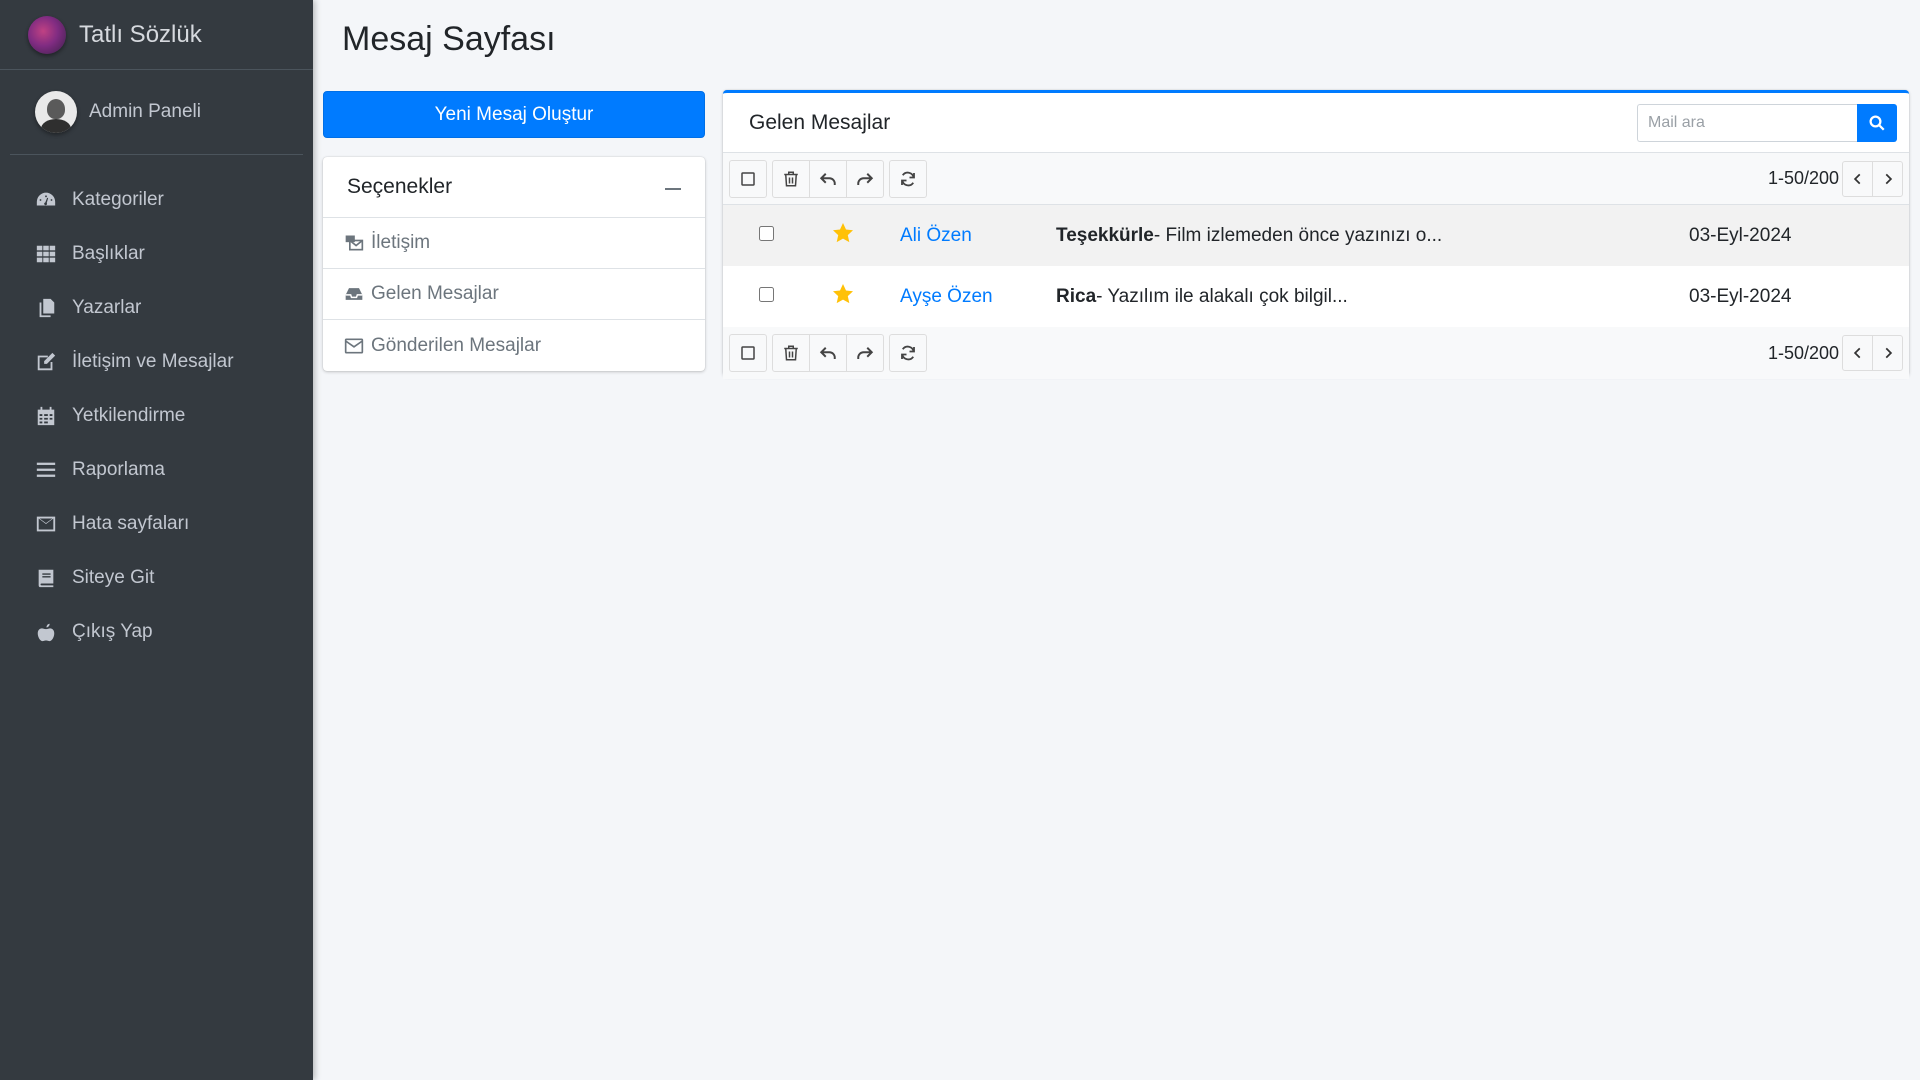 The height and width of the screenshot is (1080, 1920). Describe the element at coordinates (1076, 296) in the screenshot. I see `subject-text: Rica` at that location.